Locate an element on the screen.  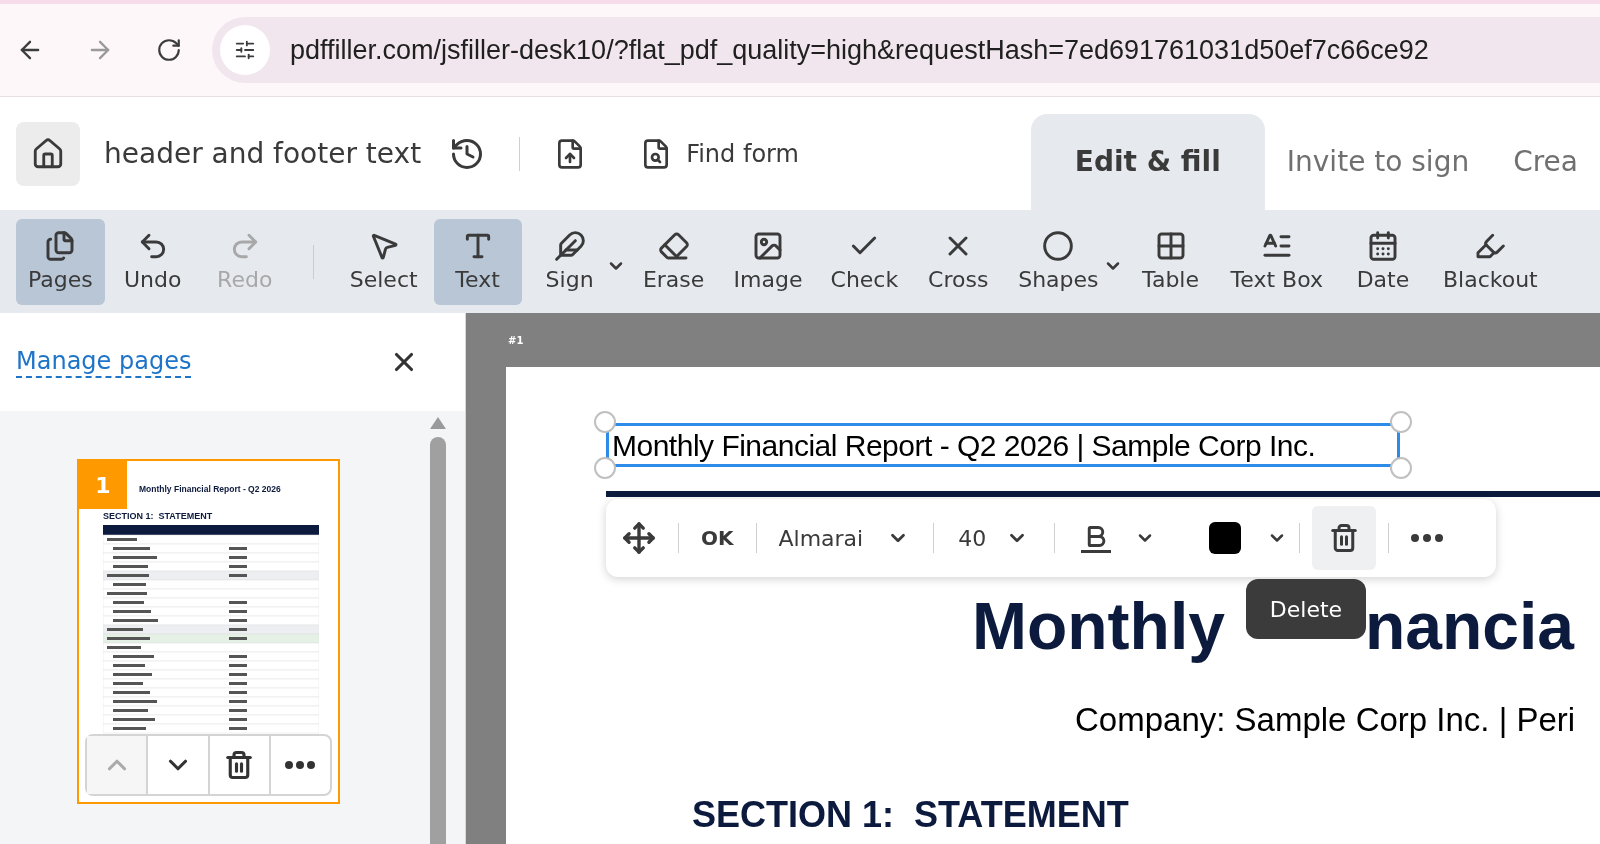
ok-button: OK is located at coordinates (717, 538).